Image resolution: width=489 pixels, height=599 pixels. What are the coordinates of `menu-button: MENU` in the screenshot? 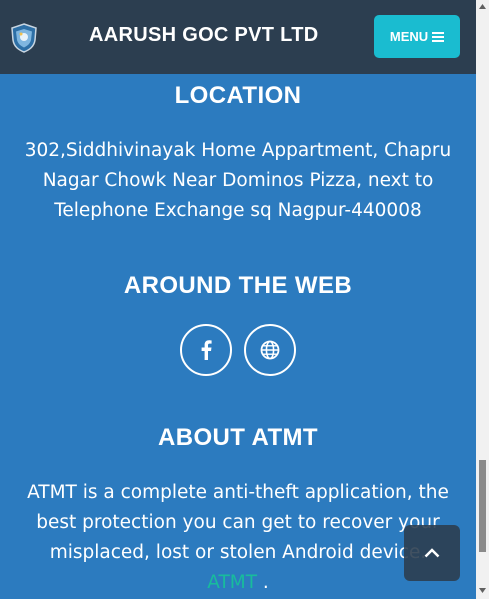 It's located at (417, 36).